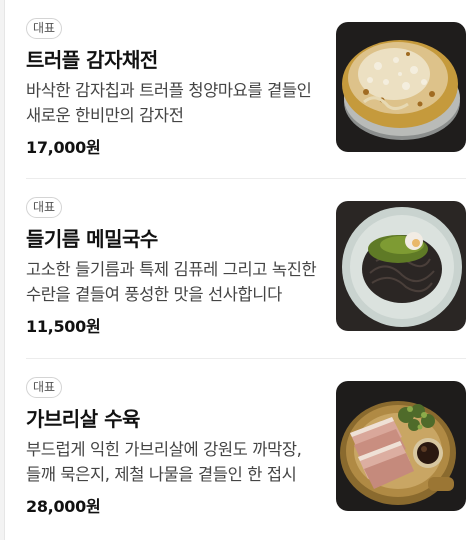 The height and width of the screenshot is (540, 474). I want to click on pancake-plate-image, so click(401, 87).